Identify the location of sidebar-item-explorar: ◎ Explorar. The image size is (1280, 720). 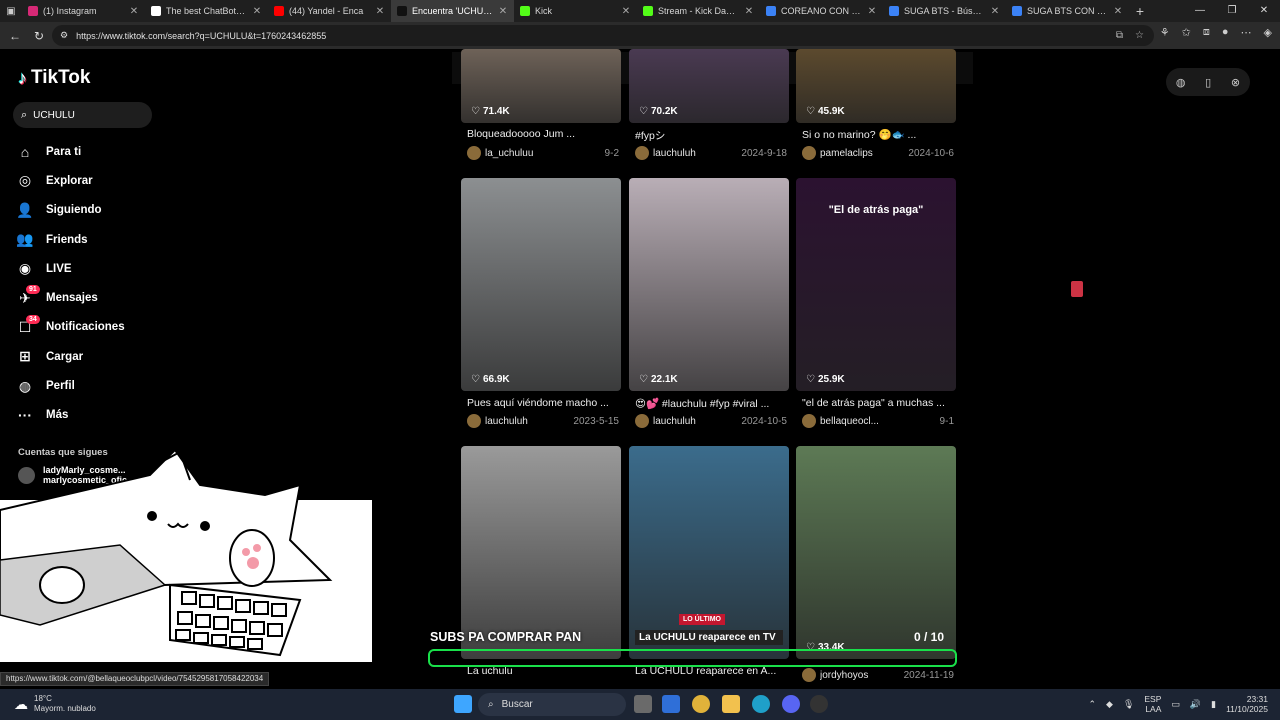
(70, 180).